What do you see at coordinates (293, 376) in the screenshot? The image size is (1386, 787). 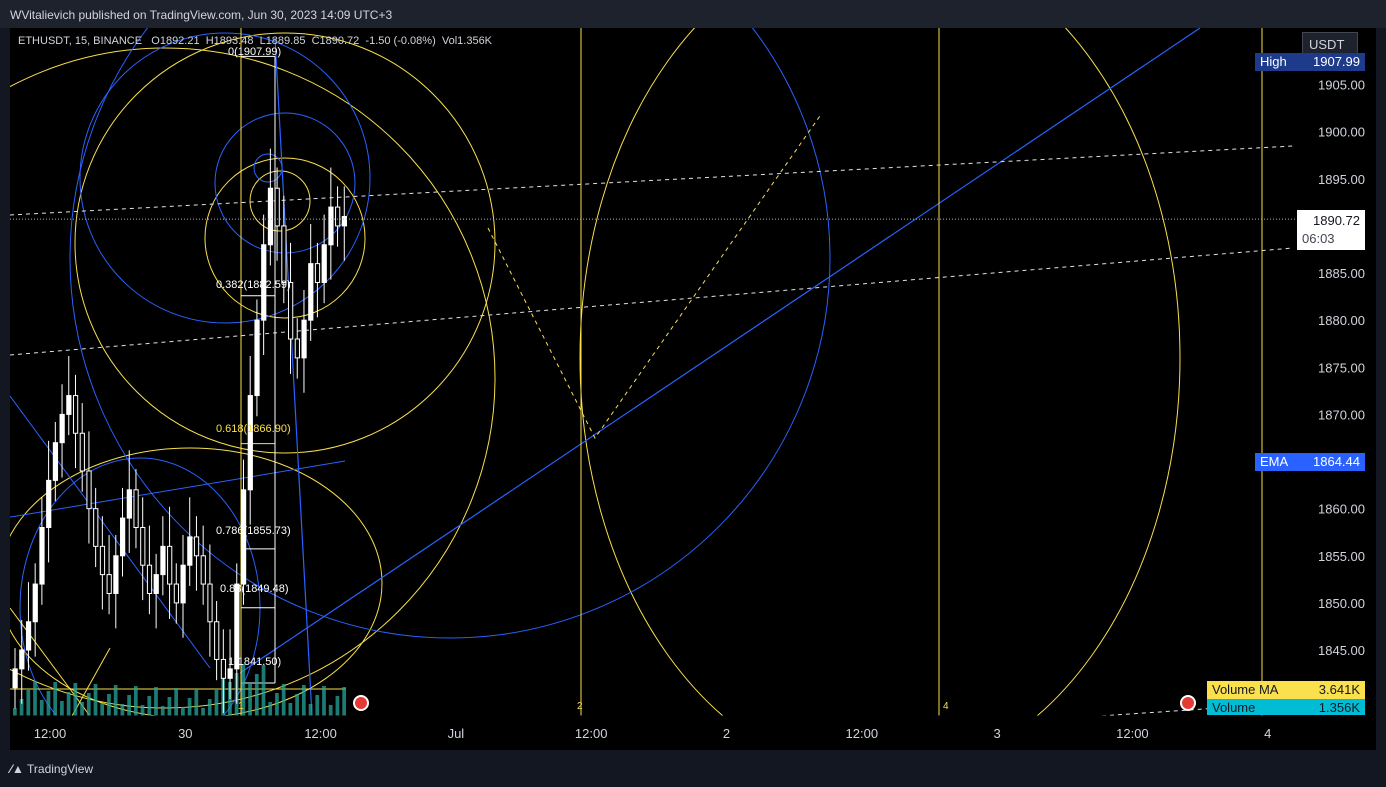 I see `fib-vertical-blue` at bounding box center [293, 376].